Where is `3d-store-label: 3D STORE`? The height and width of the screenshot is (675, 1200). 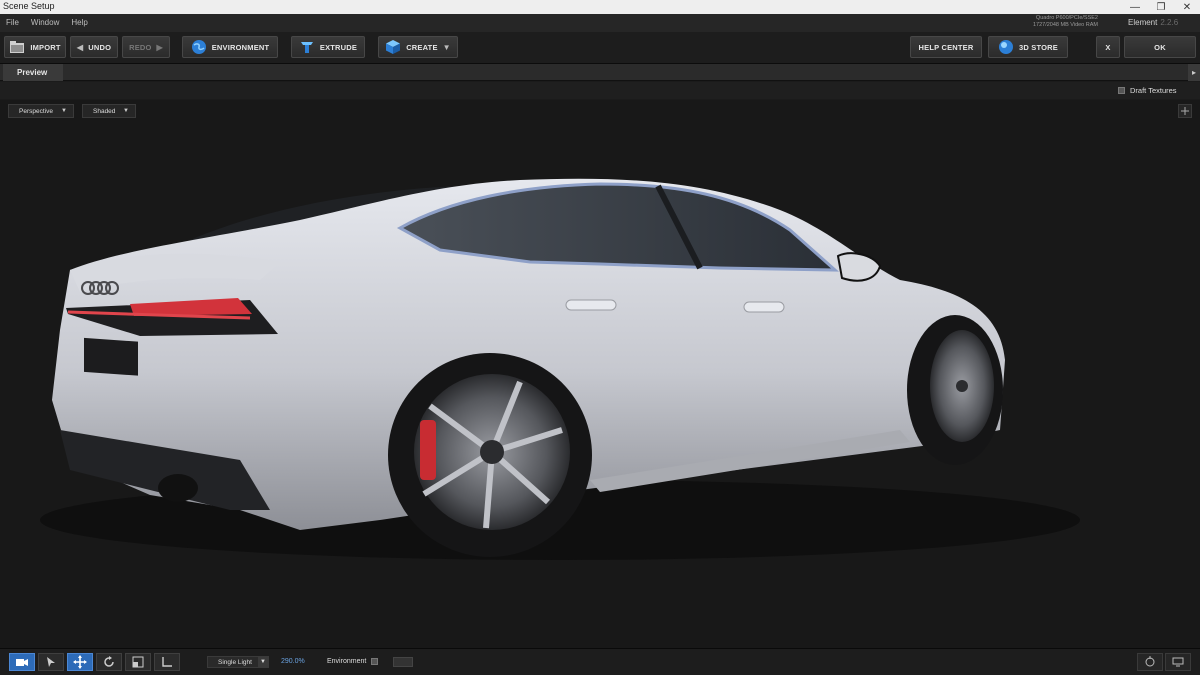 3d-store-label: 3D STORE is located at coordinates (1038, 47).